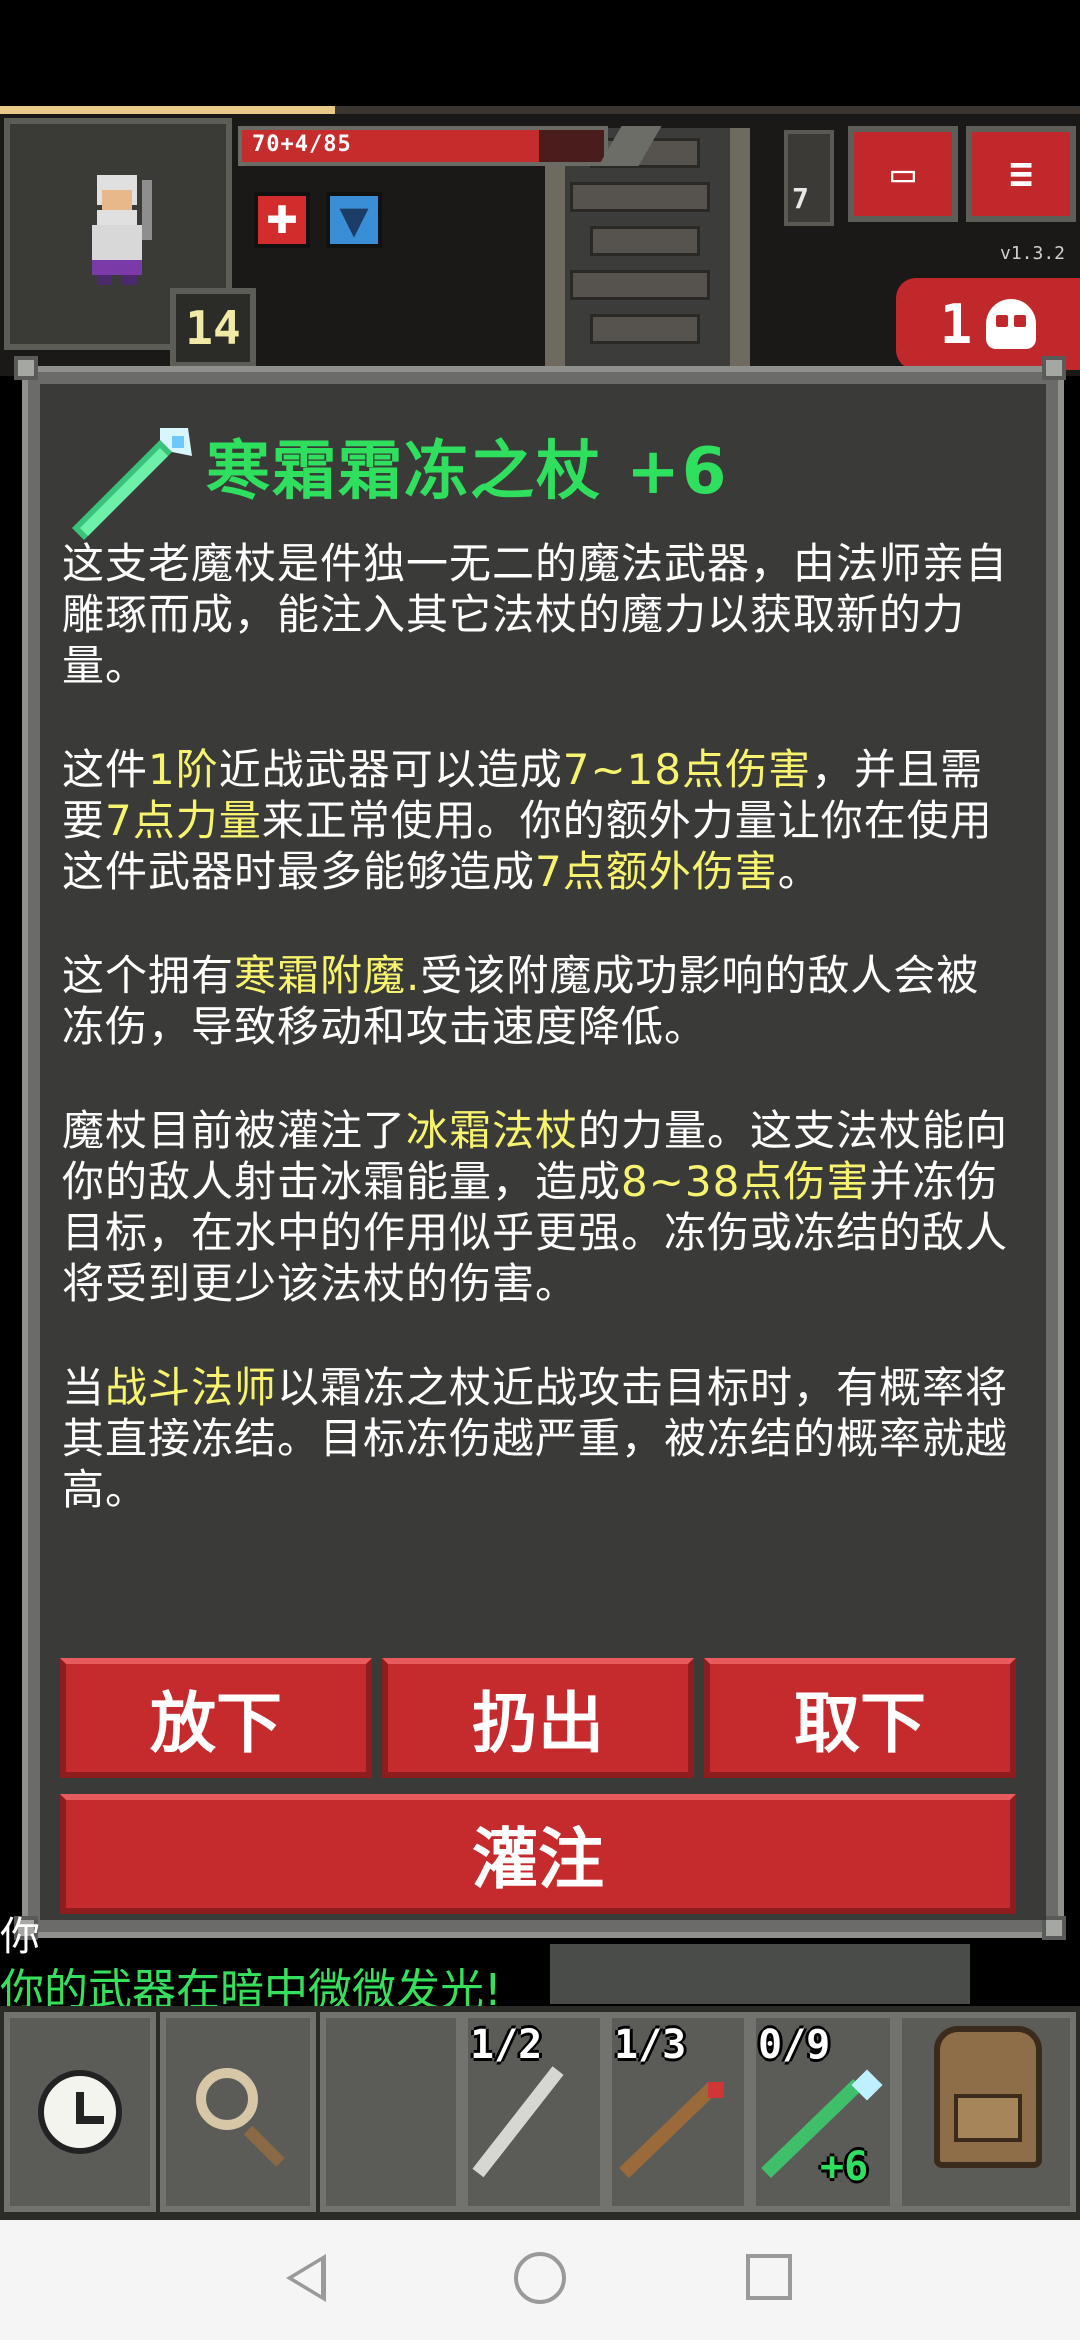 This screenshot has height=2340, width=1080. I want to click on quickslot-empty, so click(391, 2112).